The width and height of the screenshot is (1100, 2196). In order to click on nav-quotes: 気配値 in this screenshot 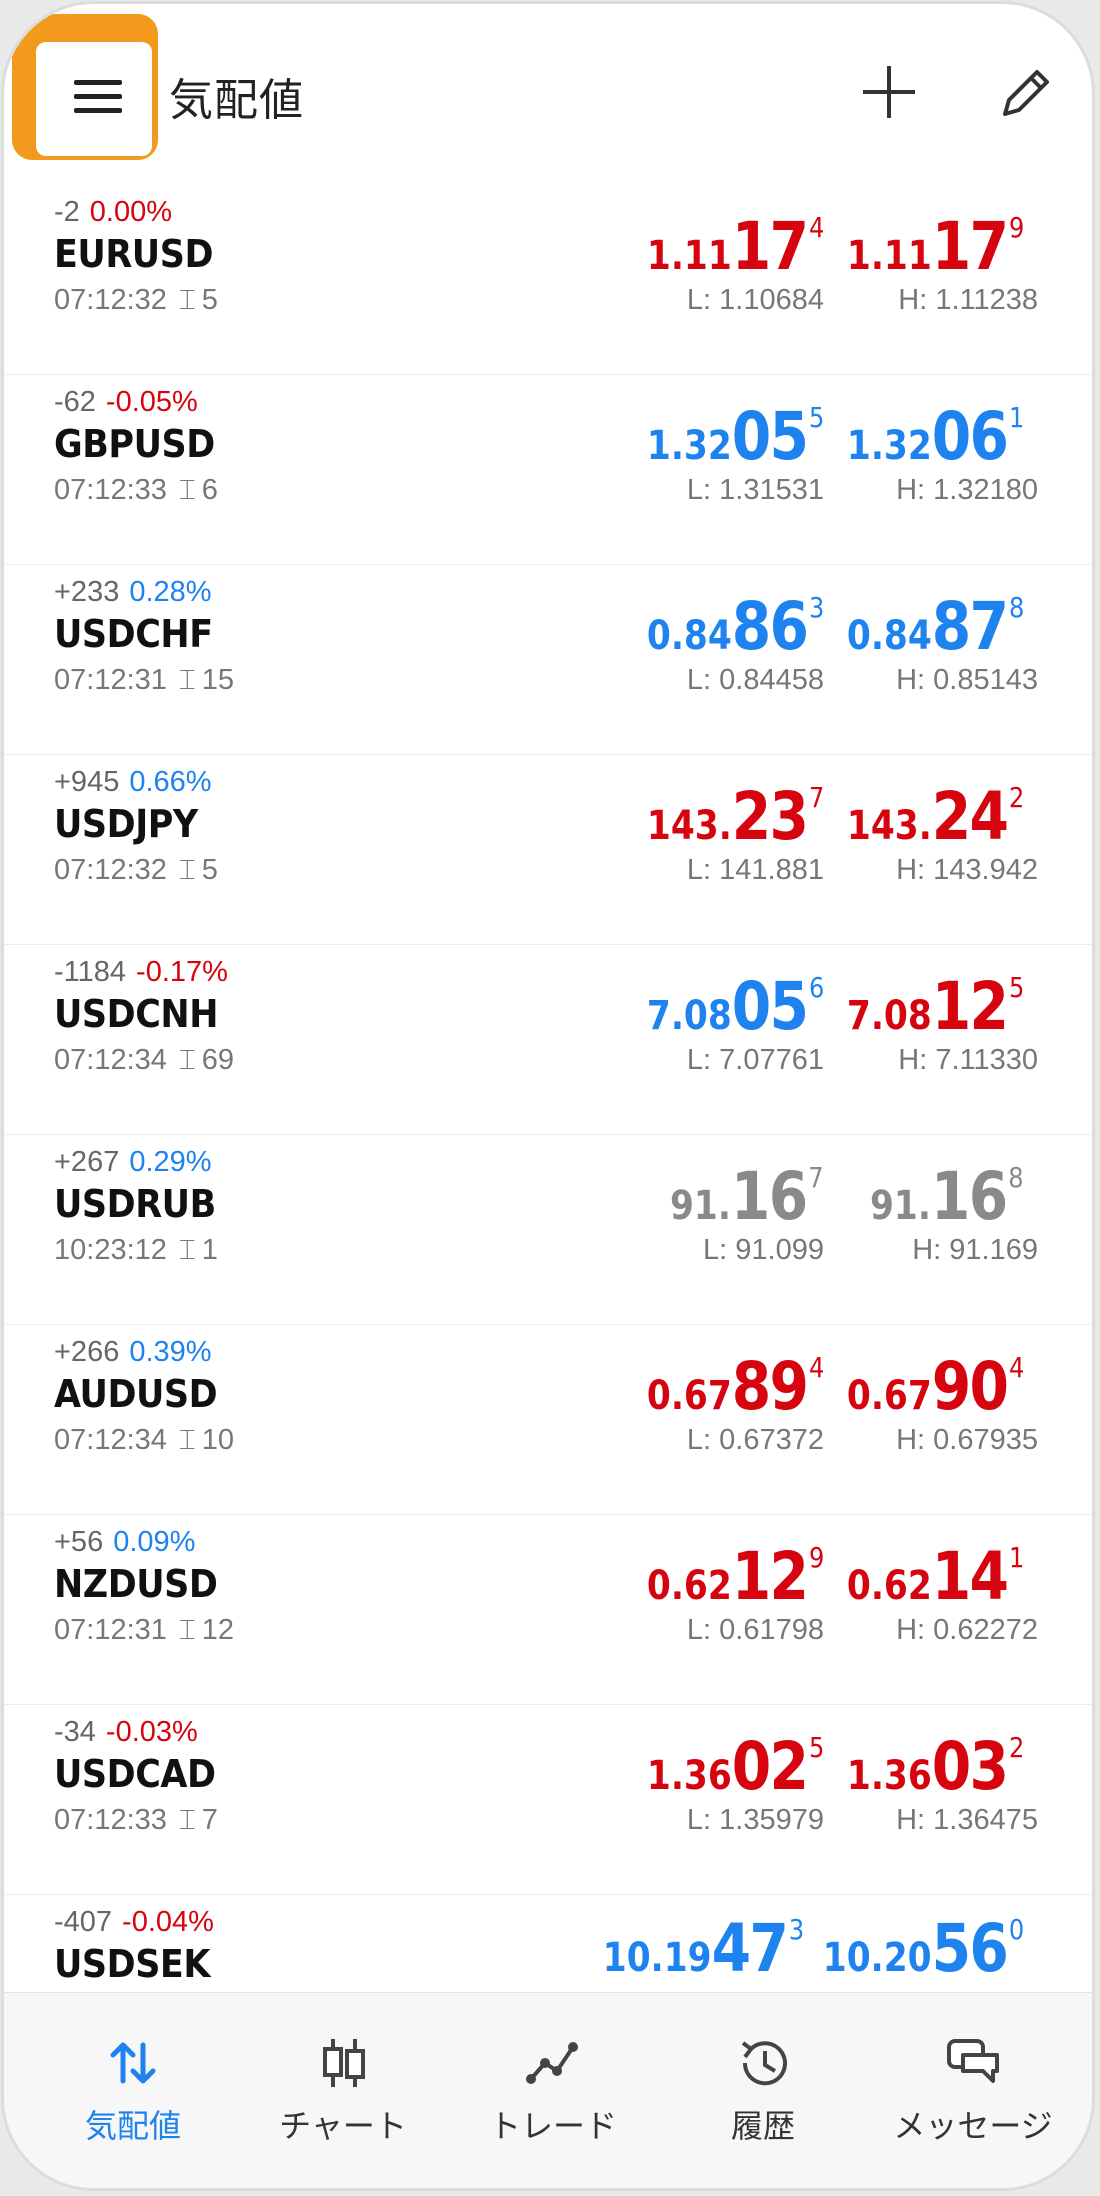, I will do `click(133, 2090)`.